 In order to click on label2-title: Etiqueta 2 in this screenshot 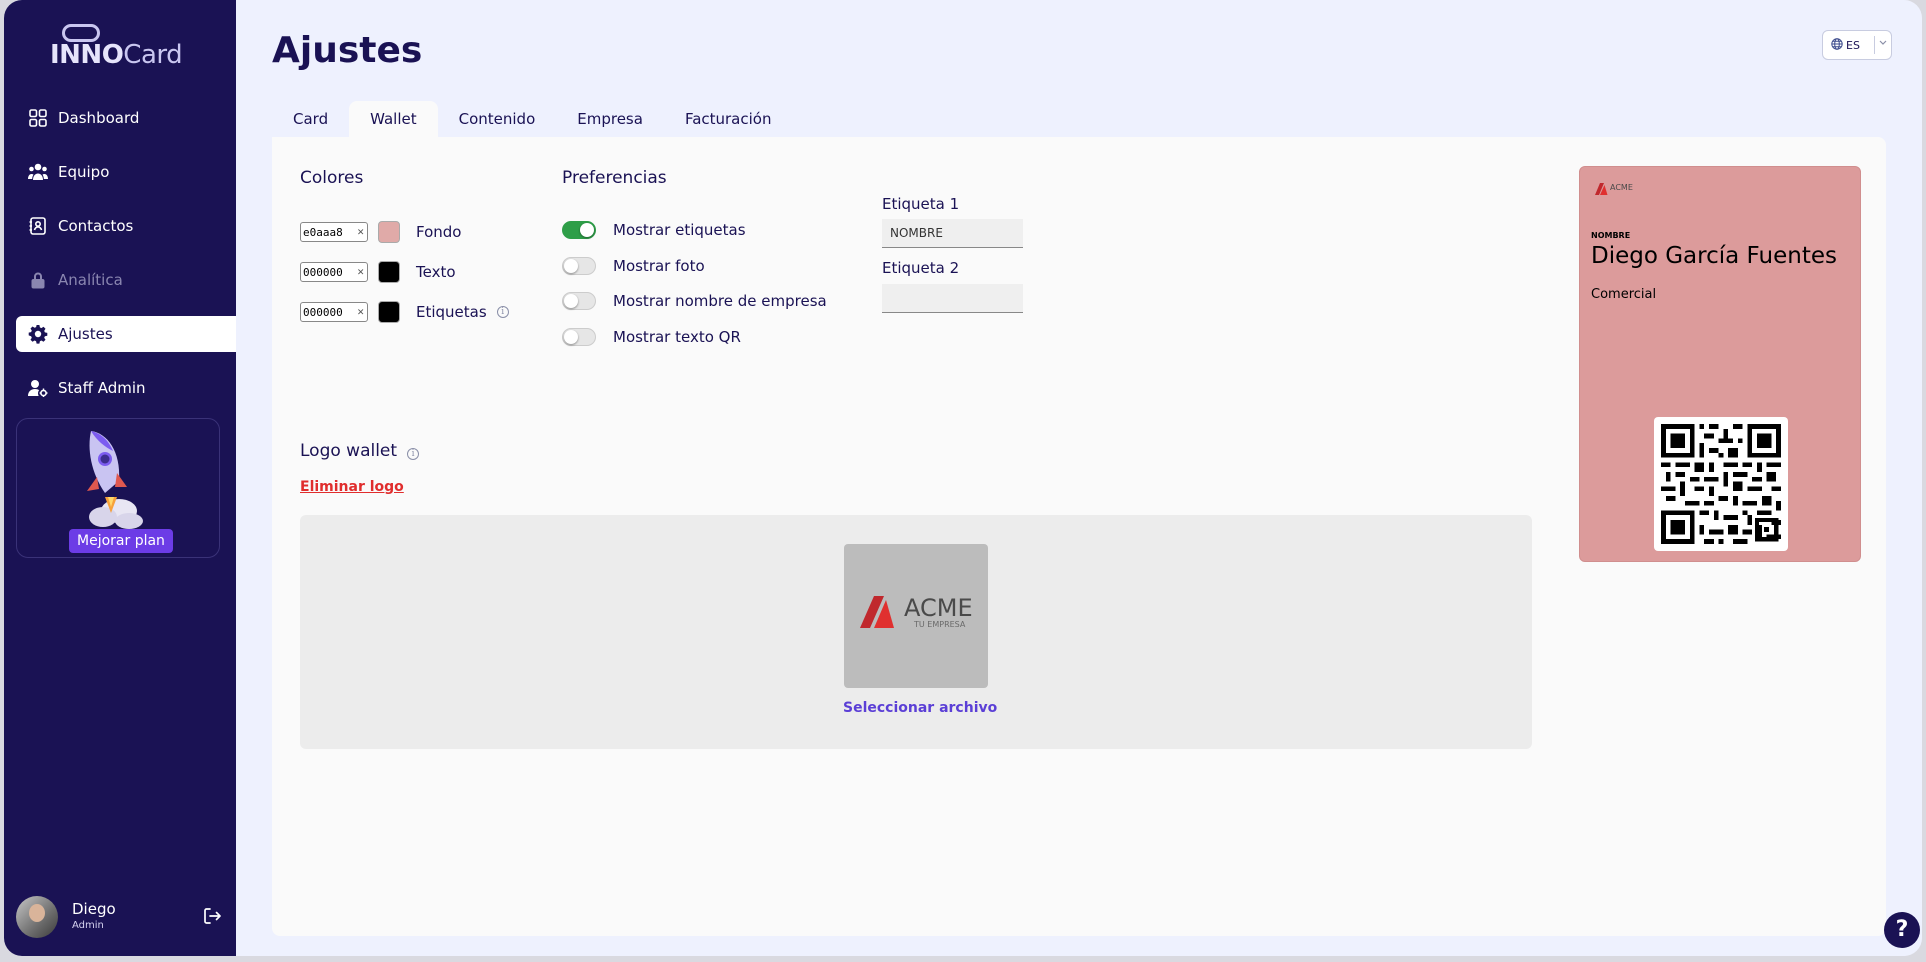, I will do `click(921, 268)`.